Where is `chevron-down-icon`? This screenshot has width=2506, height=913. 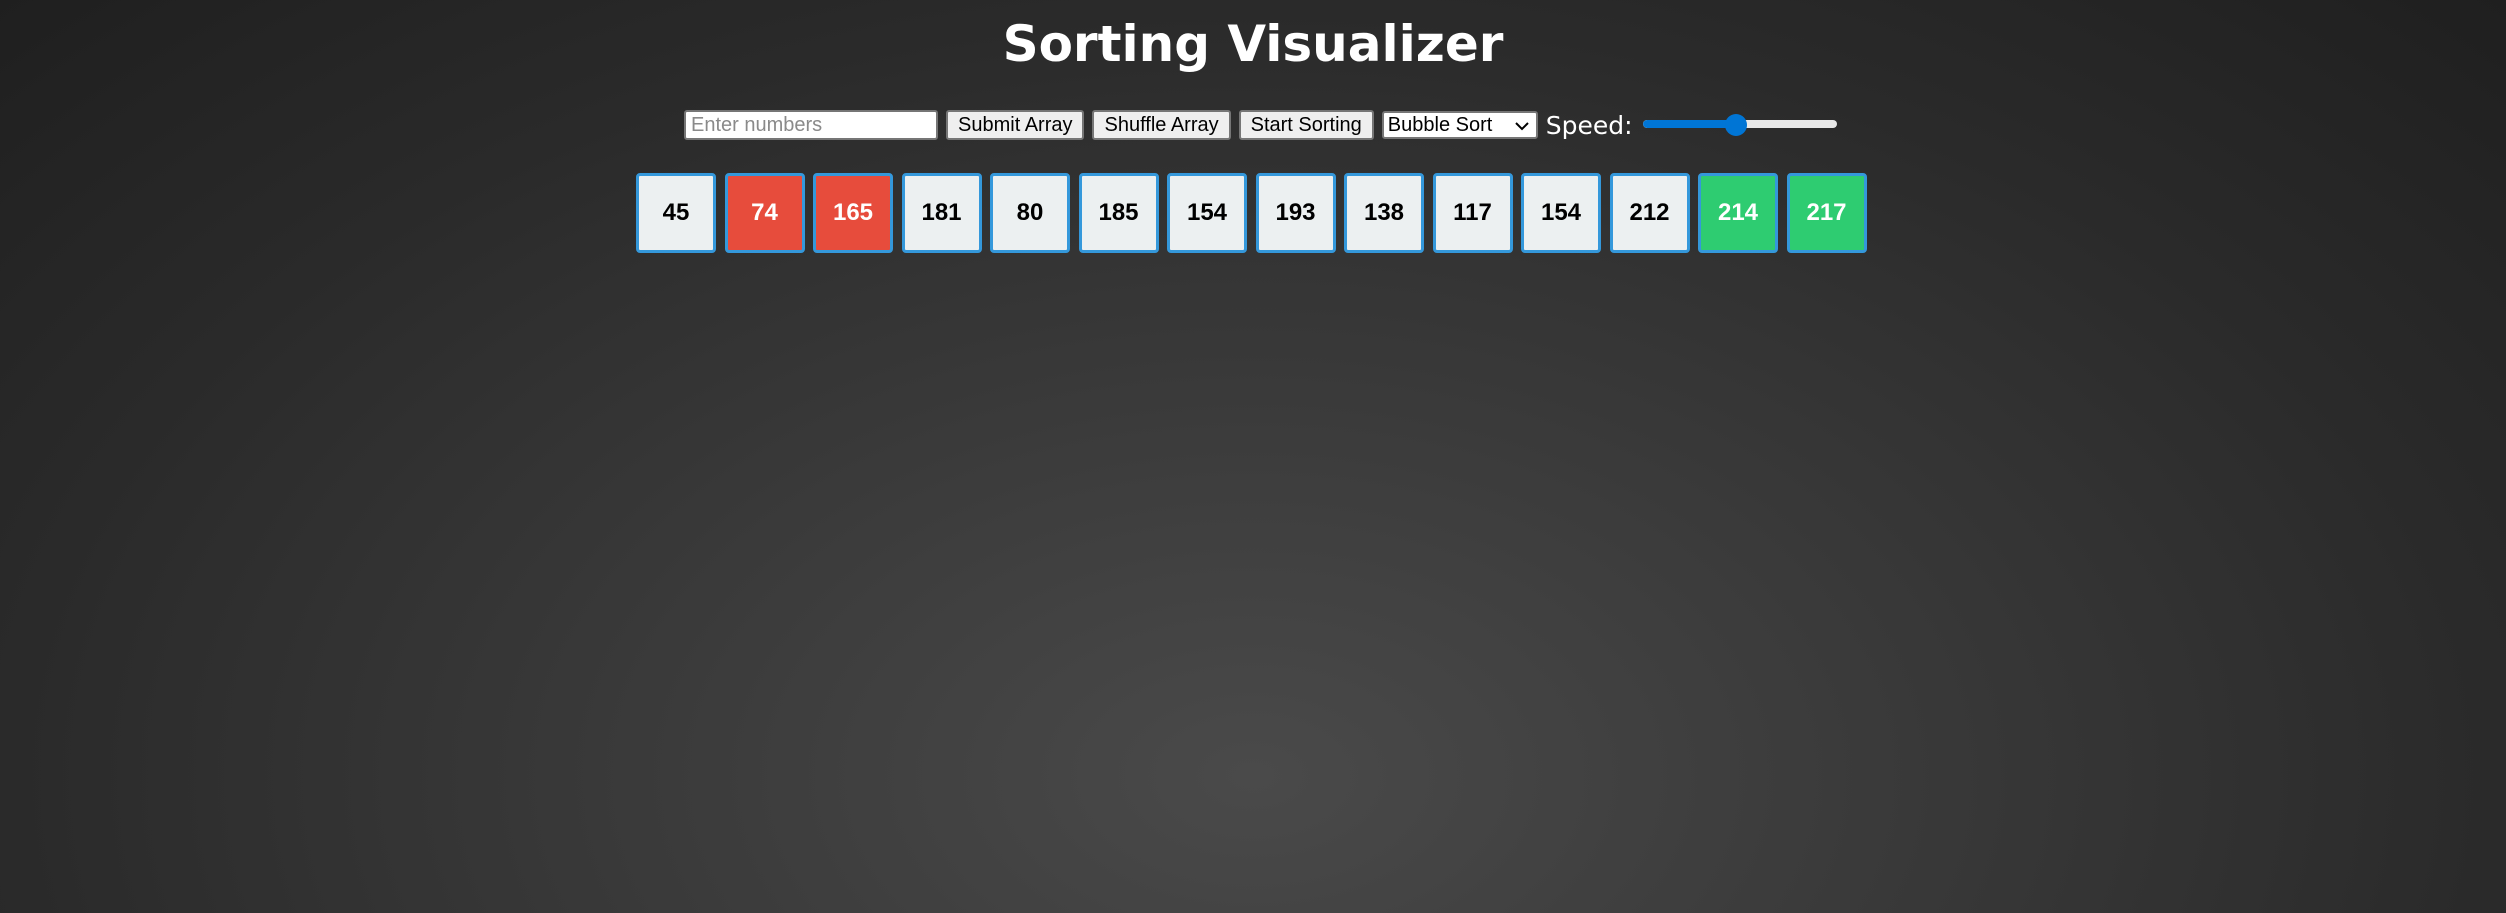 chevron-down-icon is located at coordinates (1522, 125).